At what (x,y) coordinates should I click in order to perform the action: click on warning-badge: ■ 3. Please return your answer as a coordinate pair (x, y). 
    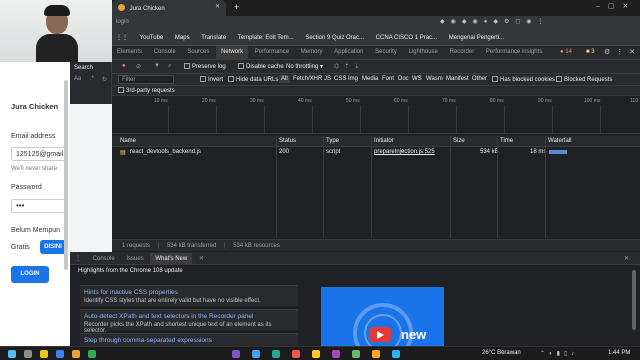
    Looking at the image, I should click on (590, 52).